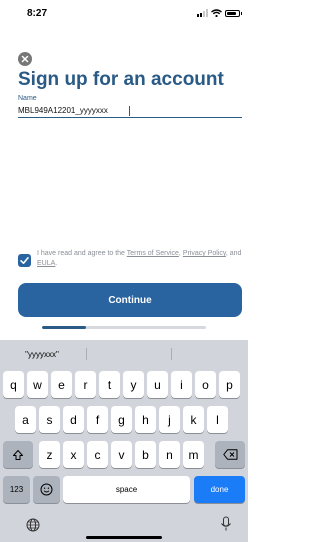  I want to click on key-o: o, so click(205, 384).